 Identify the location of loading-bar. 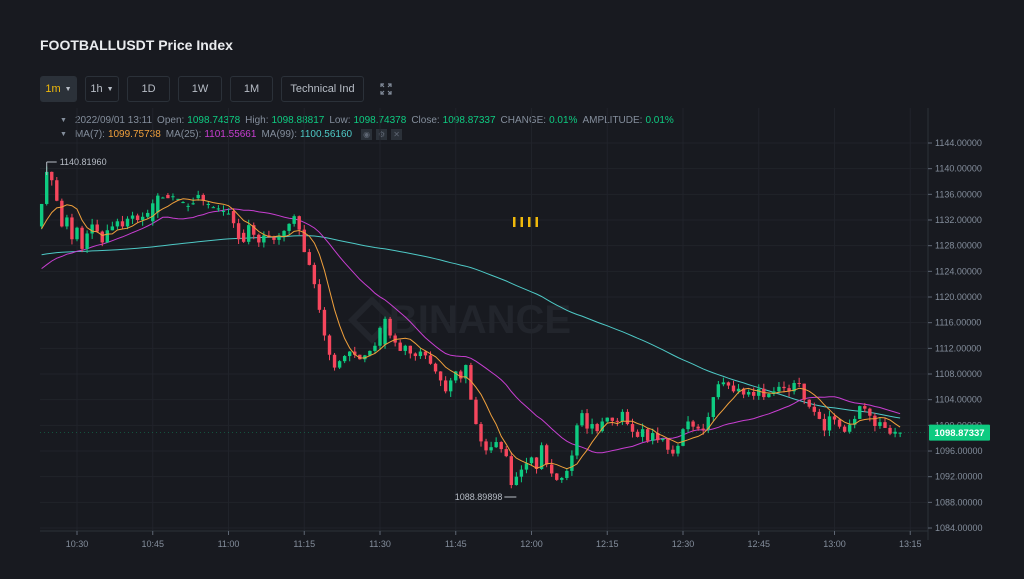
(529, 222).